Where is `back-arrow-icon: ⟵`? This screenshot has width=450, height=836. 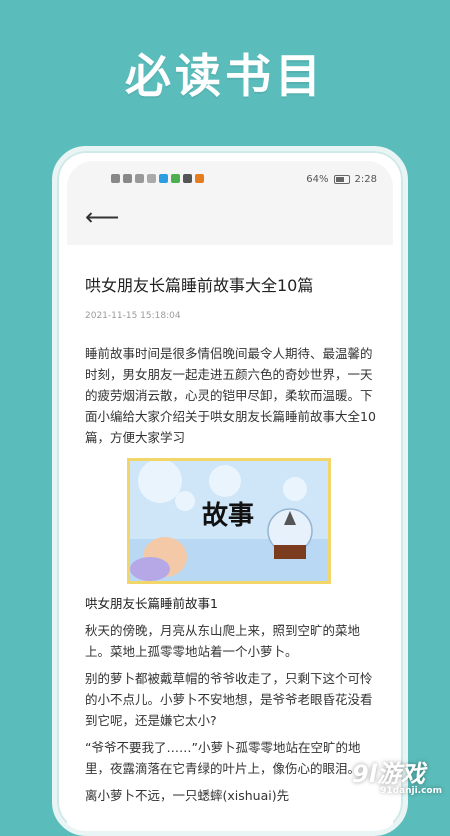
back-arrow-icon: ⟵ is located at coordinates (102, 217).